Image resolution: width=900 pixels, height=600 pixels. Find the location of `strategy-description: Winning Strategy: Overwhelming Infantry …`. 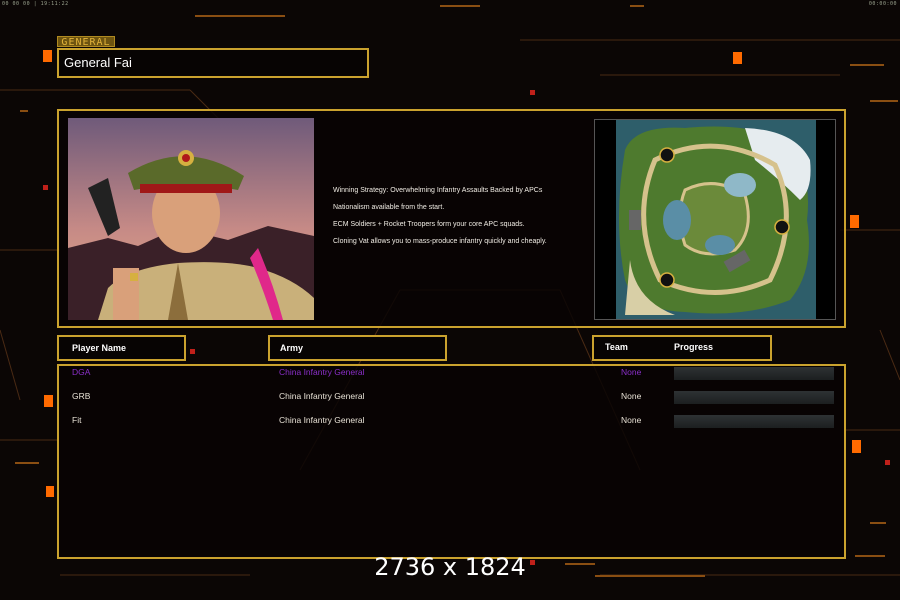

strategy-description: Winning Strategy: Overwhelming Infantry … is located at coordinates (460, 221).